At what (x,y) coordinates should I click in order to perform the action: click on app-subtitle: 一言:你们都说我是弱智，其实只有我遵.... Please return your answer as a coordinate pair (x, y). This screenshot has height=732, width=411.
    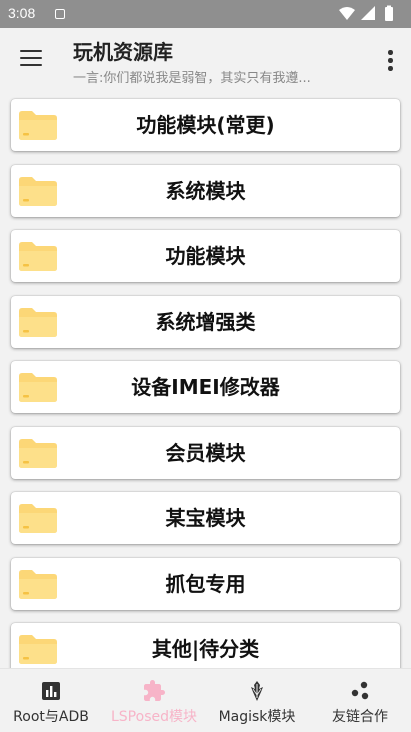
    Looking at the image, I should click on (192, 78).